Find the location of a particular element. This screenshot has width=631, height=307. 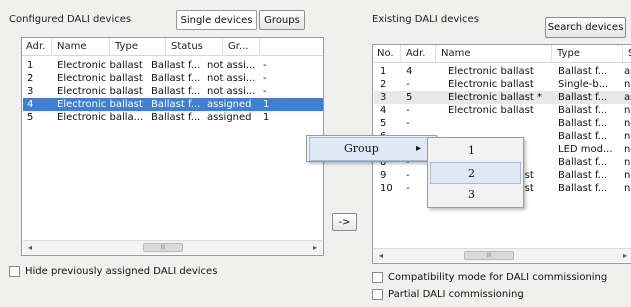

submenu-item-2: 2 is located at coordinates (475, 173).